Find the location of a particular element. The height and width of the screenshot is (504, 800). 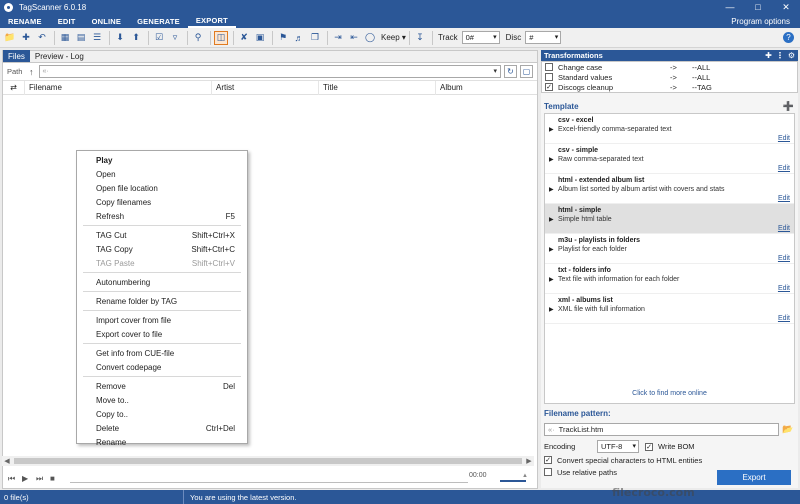

filename-pattern-input: «· TrackList.htm is located at coordinates (661, 429).